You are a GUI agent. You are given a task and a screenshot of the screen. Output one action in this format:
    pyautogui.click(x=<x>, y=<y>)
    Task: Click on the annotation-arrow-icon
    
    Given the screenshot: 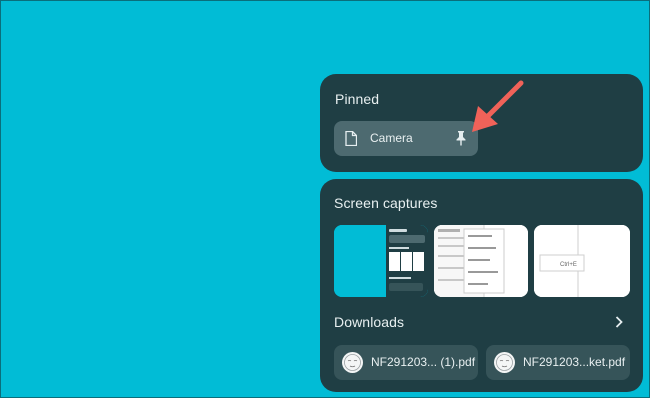 What is the action you would take?
    pyautogui.click(x=498, y=106)
    